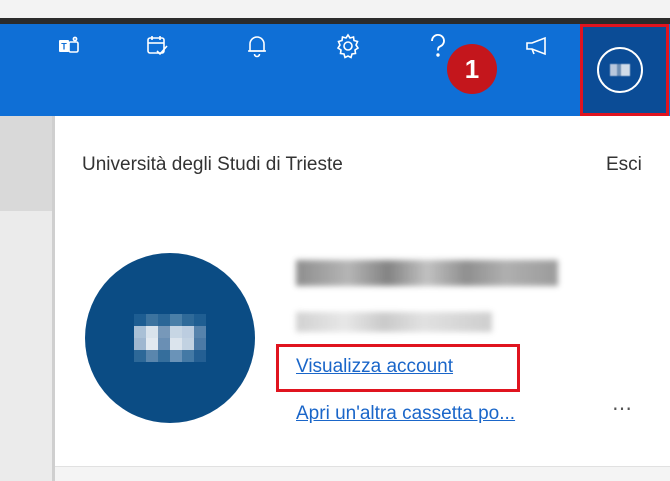 The height and width of the screenshot is (481, 670). I want to click on user-email-blurred, so click(394, 322).